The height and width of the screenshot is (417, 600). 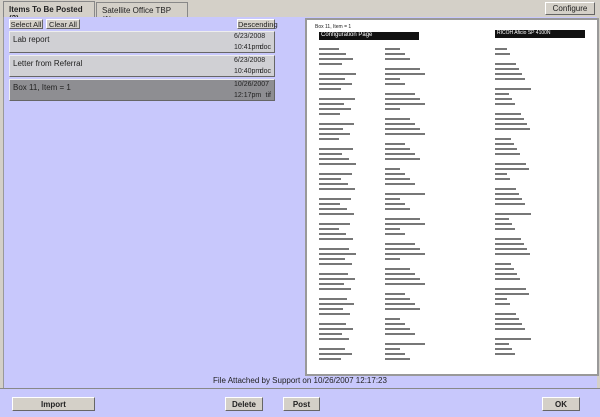 I want to click on doc-brand: RICOH Aficio SP 4100N, so click(x=540, y=34).